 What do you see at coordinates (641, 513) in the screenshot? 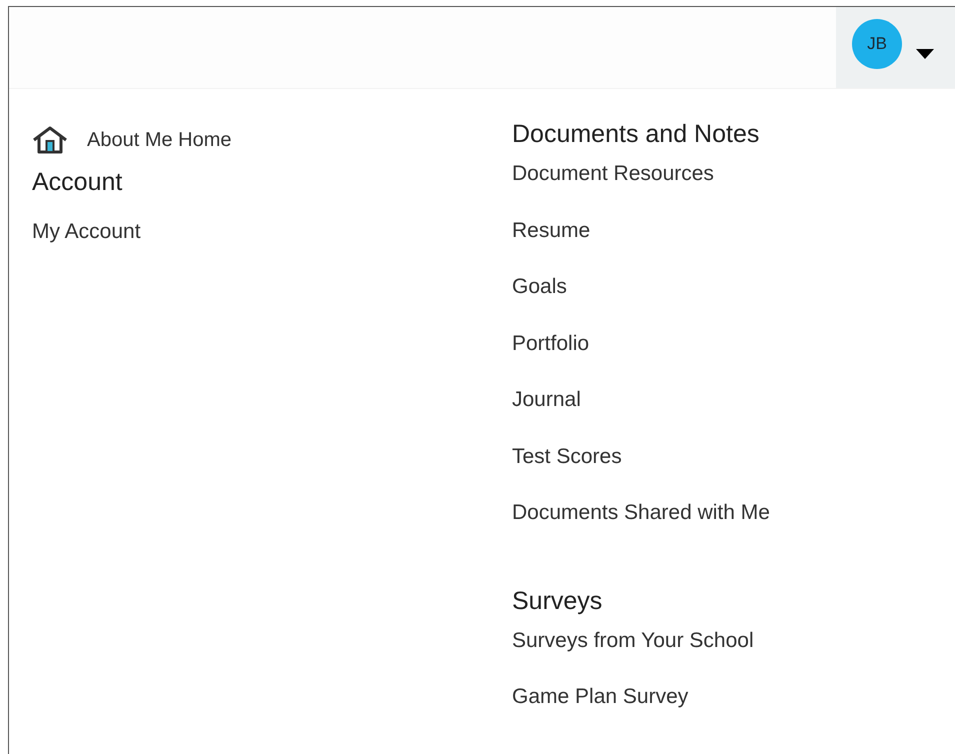
I see `menu-link: Documents Shared with Me` at bounding box center [641, 513].